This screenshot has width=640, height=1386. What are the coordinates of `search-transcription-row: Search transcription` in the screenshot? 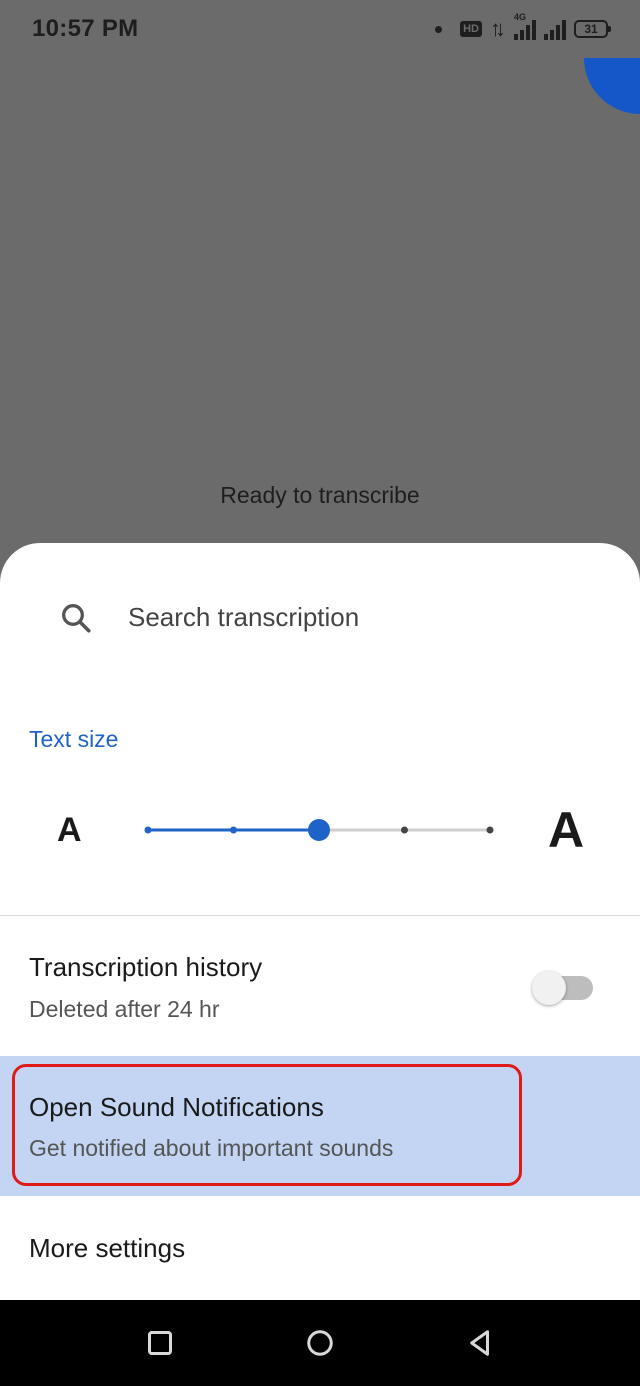 It's located at (320, 618).